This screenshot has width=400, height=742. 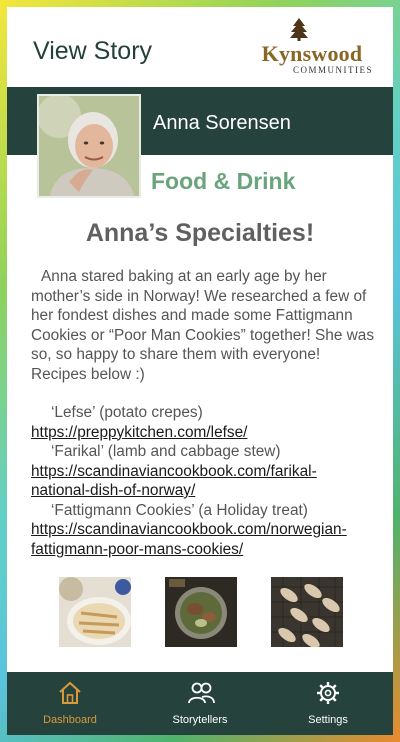 I want to click on tab-dashboard: Dashboard, so click(x=70, y=703).